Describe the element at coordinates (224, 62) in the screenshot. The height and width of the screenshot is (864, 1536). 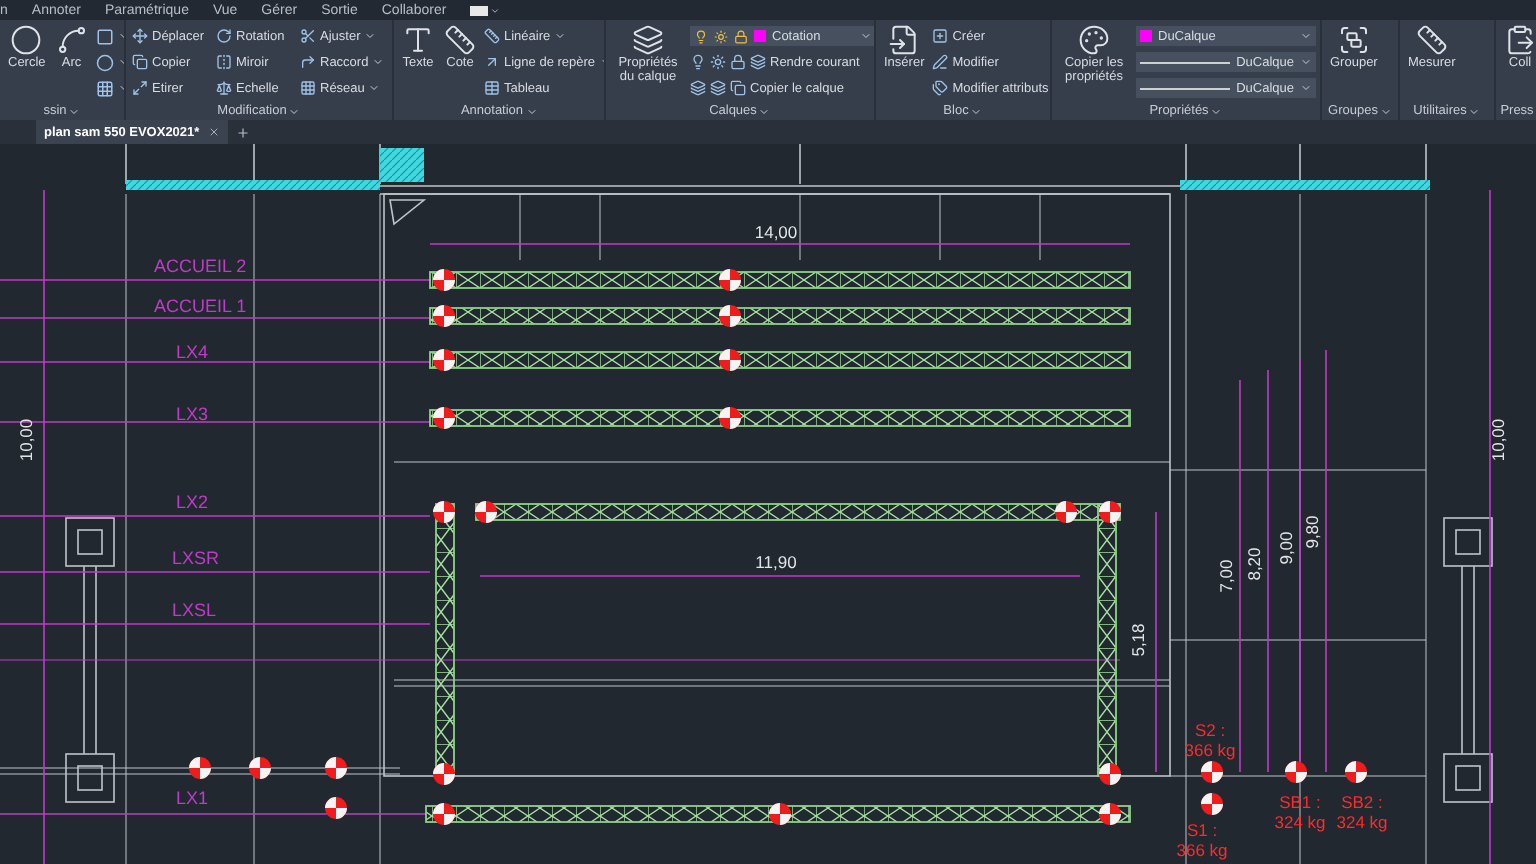
I see `mirror-icon` at that location.